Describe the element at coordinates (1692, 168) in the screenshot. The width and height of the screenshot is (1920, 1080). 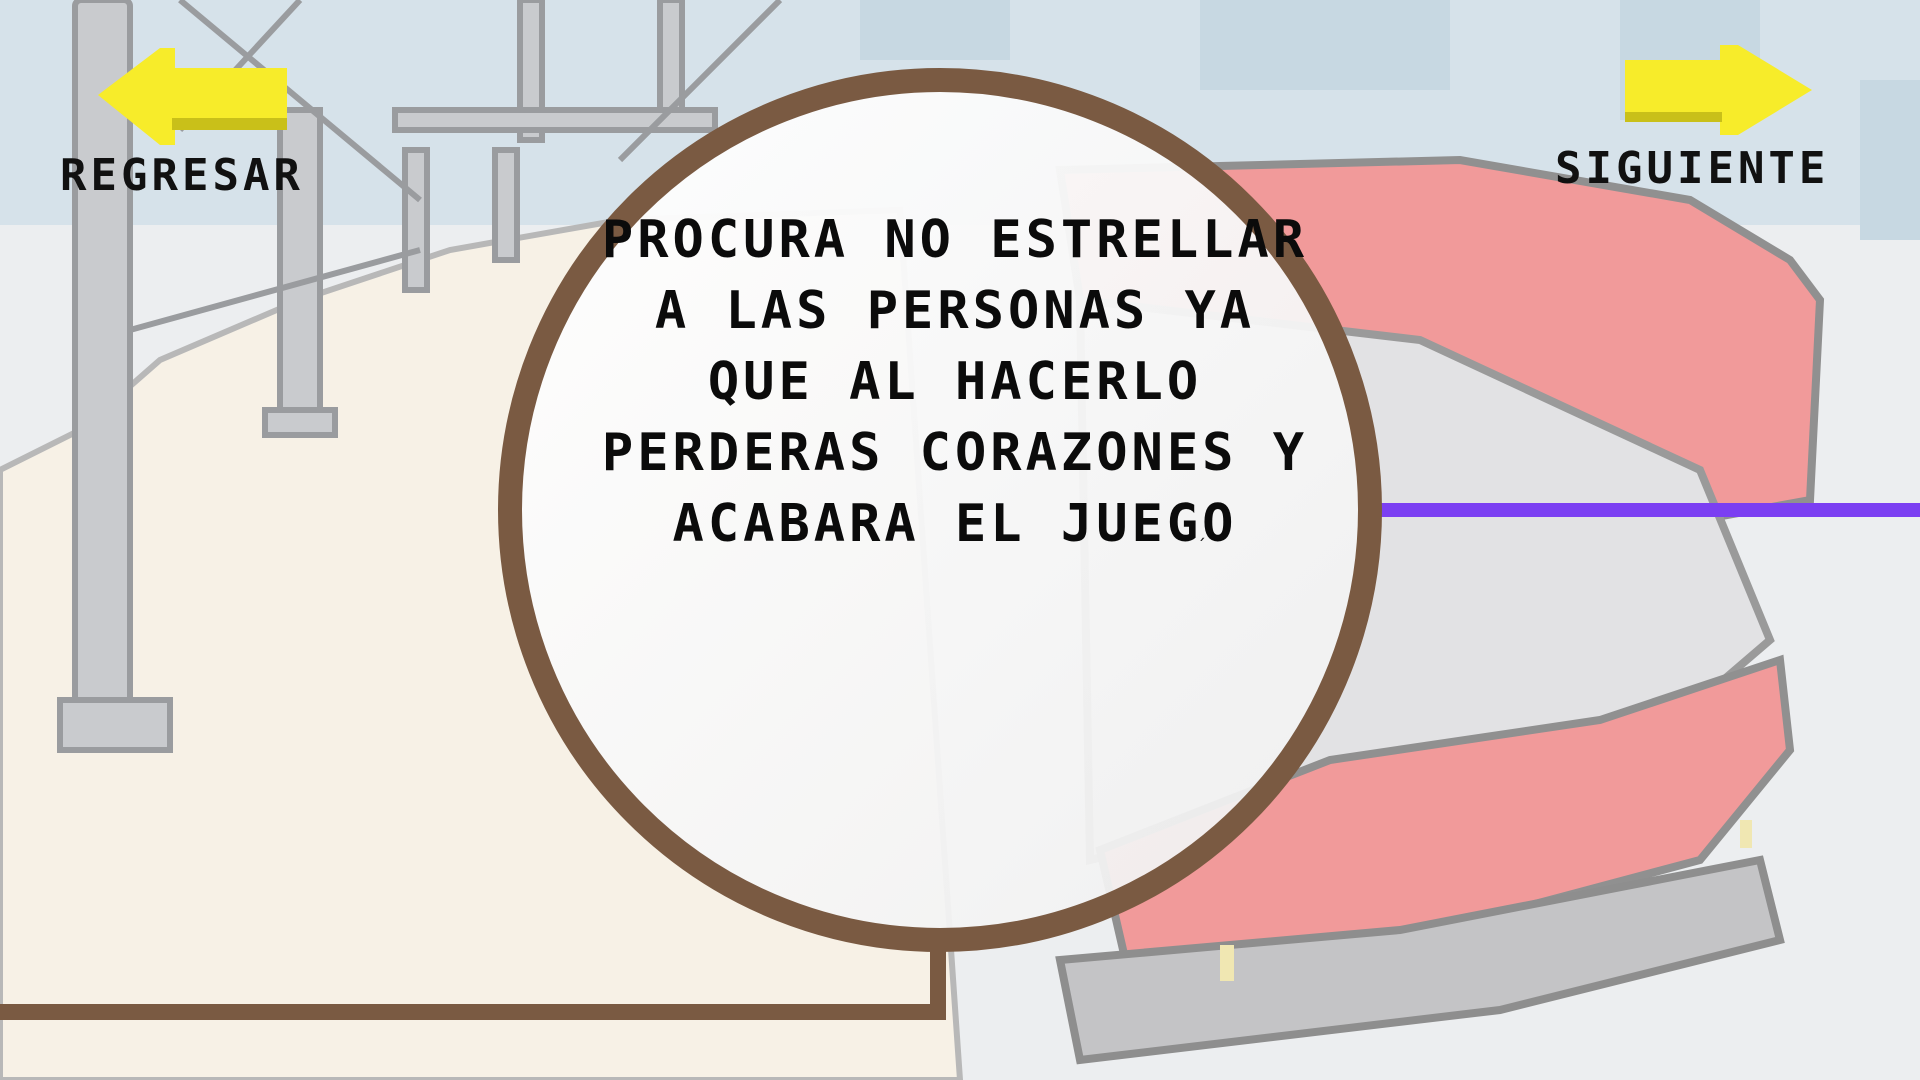
I see `next-button: Siguiente` at that location.